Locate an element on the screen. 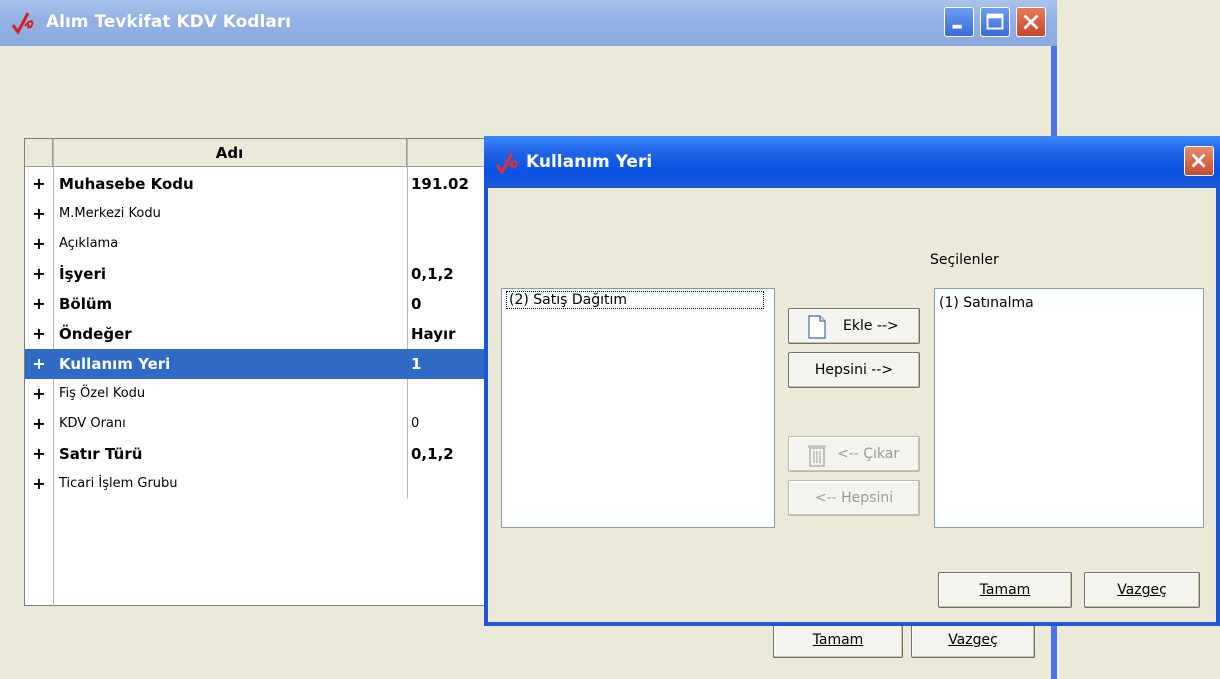 The image size is (1220, 679). grid-row-name: KDV Oranı is located at coordinates (92, 423).